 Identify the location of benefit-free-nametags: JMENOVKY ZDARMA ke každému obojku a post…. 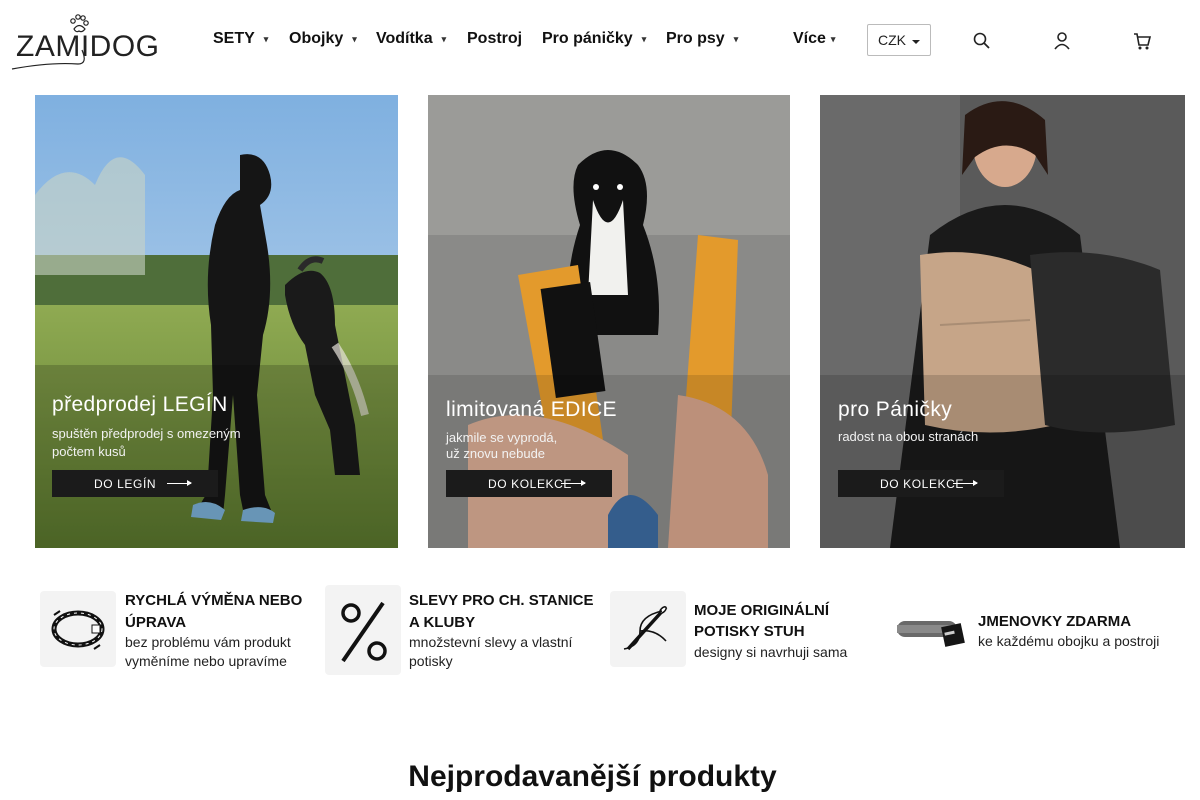
(1040, 635).